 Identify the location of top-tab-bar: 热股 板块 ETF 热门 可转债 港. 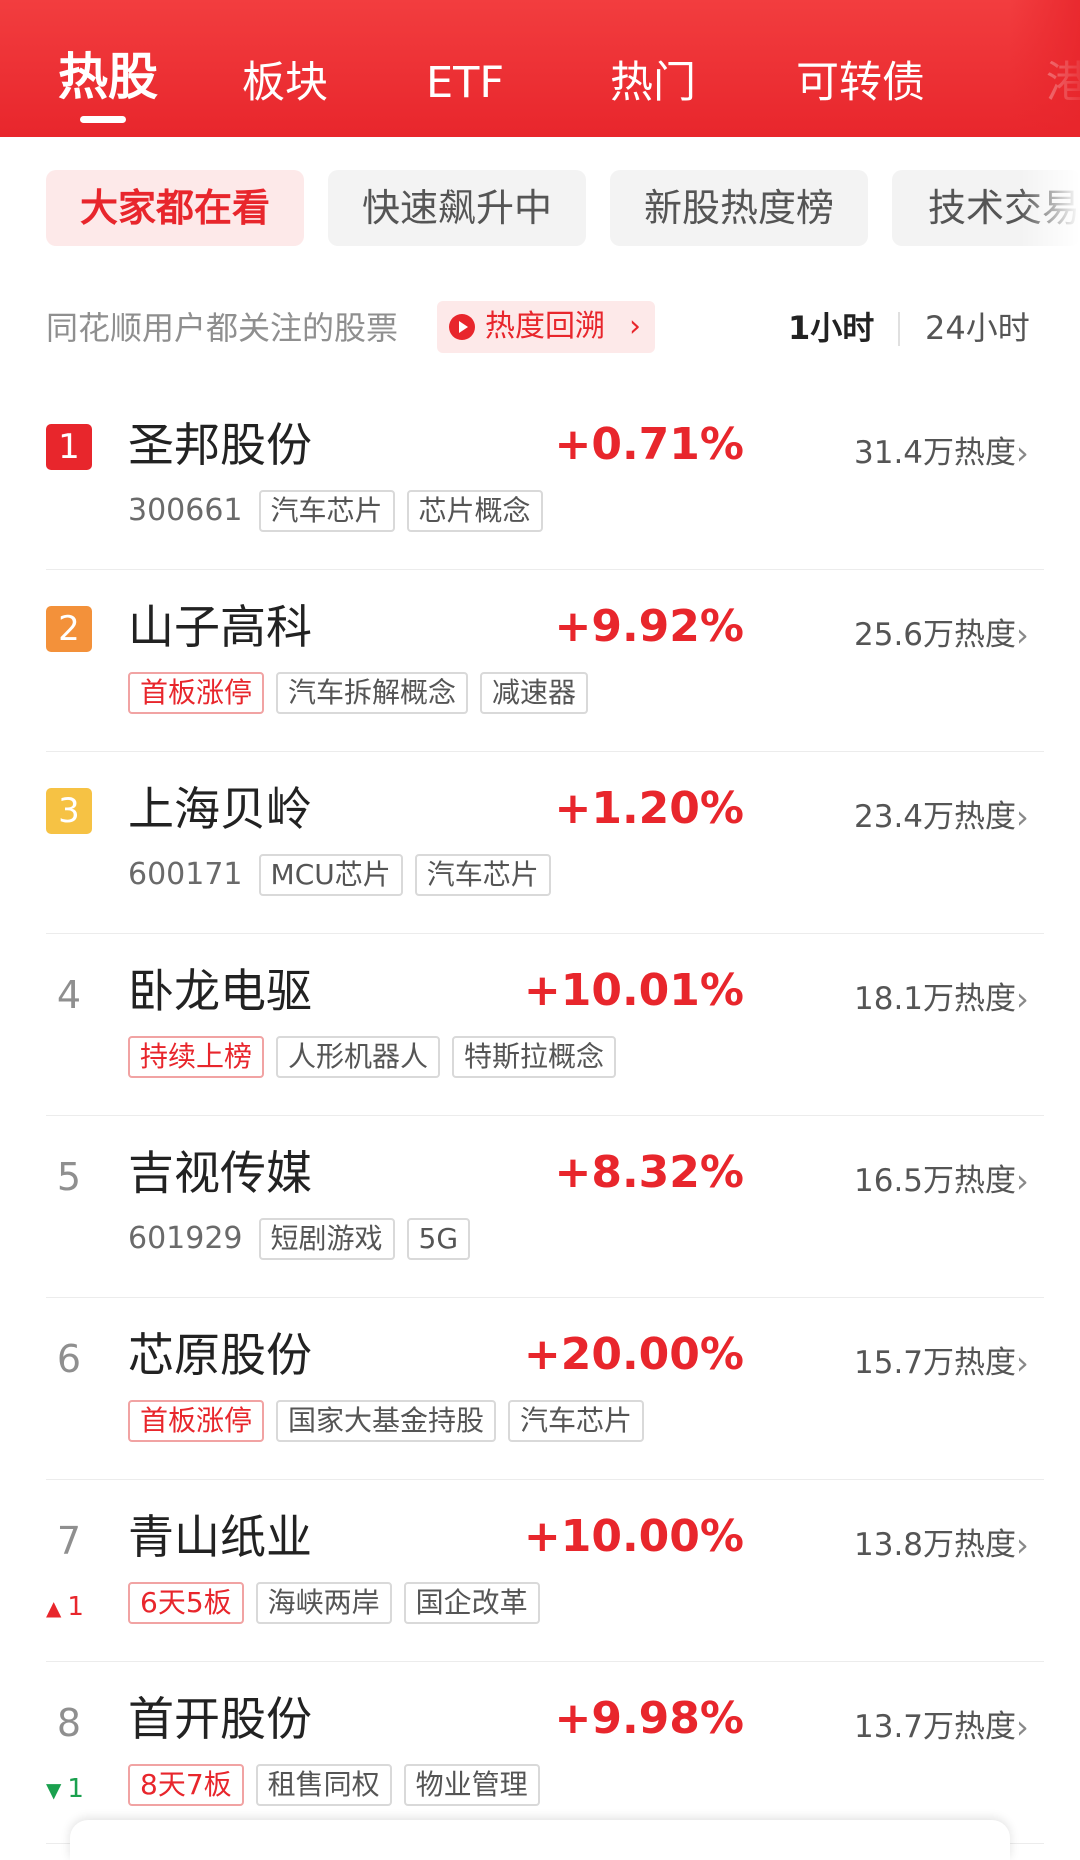
(540, 68).